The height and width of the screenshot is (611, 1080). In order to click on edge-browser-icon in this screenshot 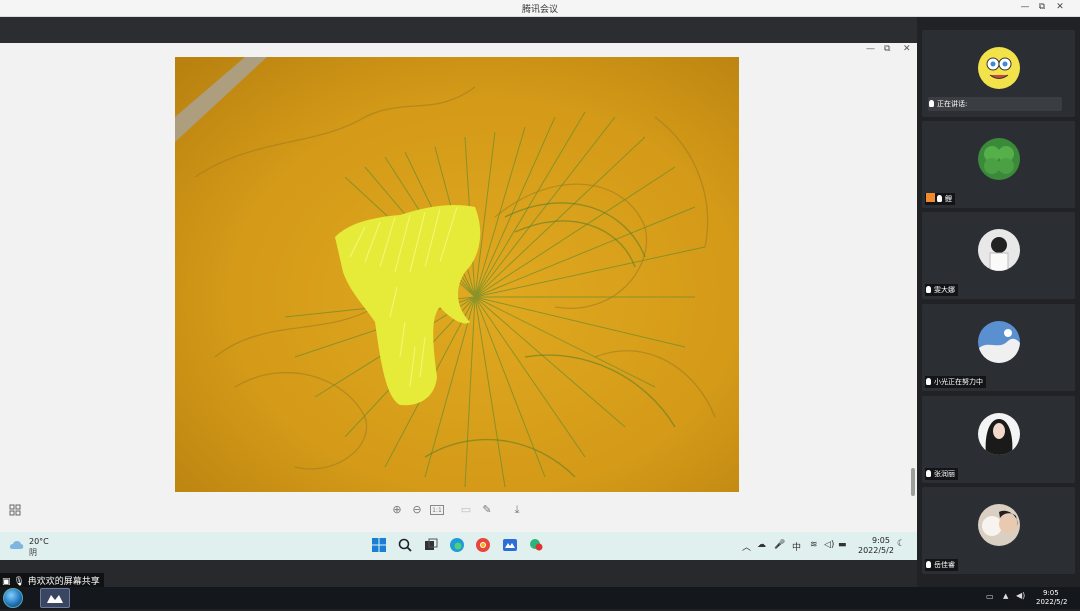, I will do `click(457, 545)`.